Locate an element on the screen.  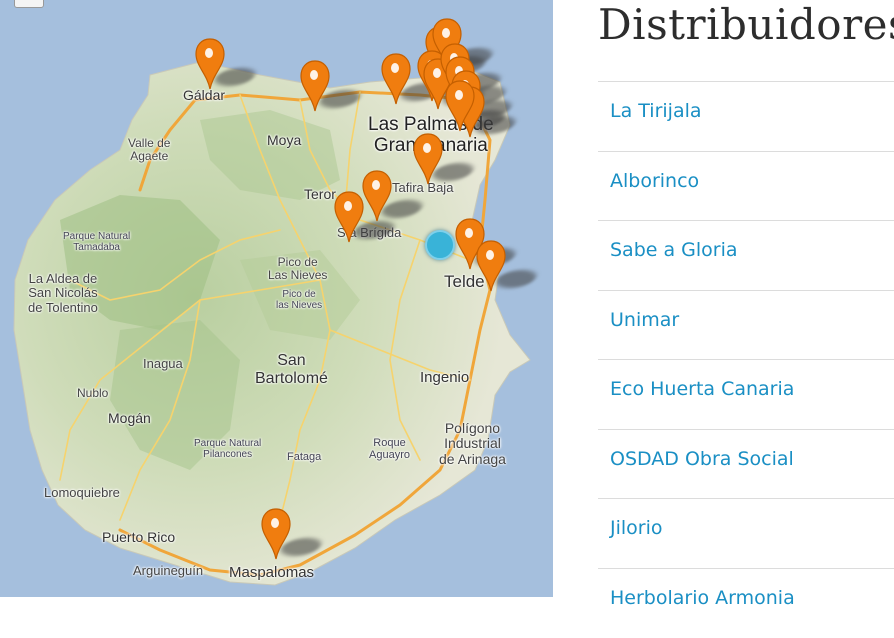
list-item: Eco Huerta Canaria is located at coordinates (746, 394).